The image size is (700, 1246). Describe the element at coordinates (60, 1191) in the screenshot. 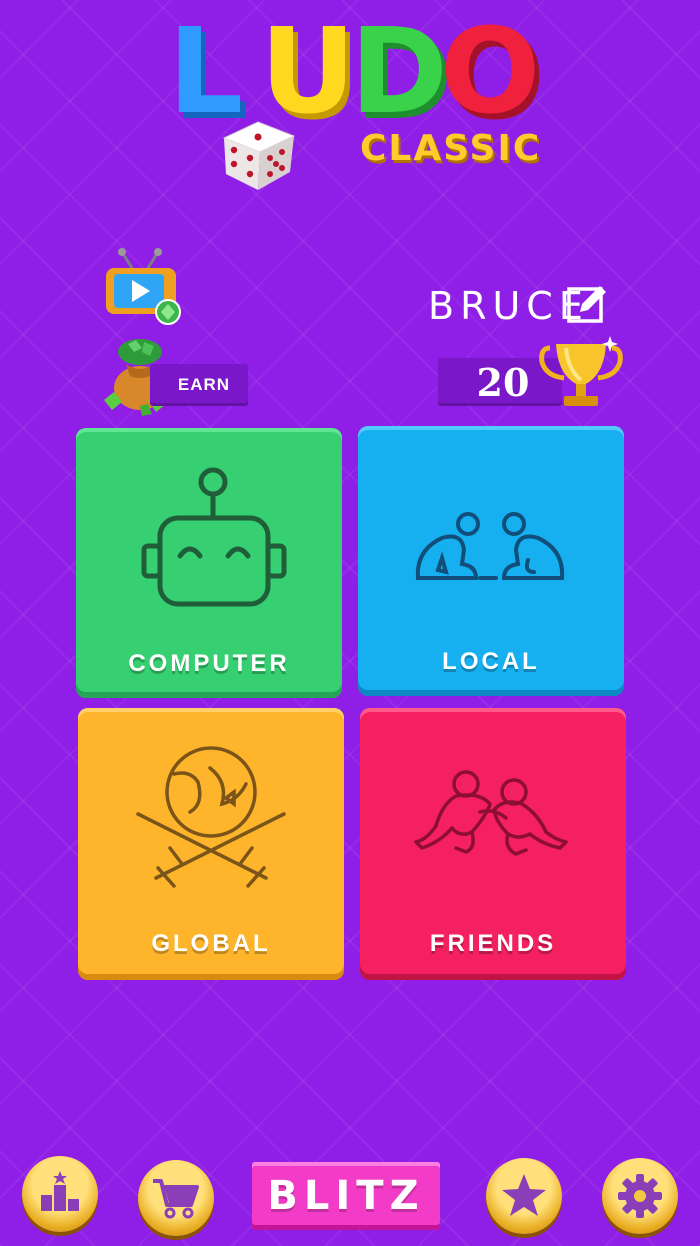

I see `leaderboard-icon` at that location.